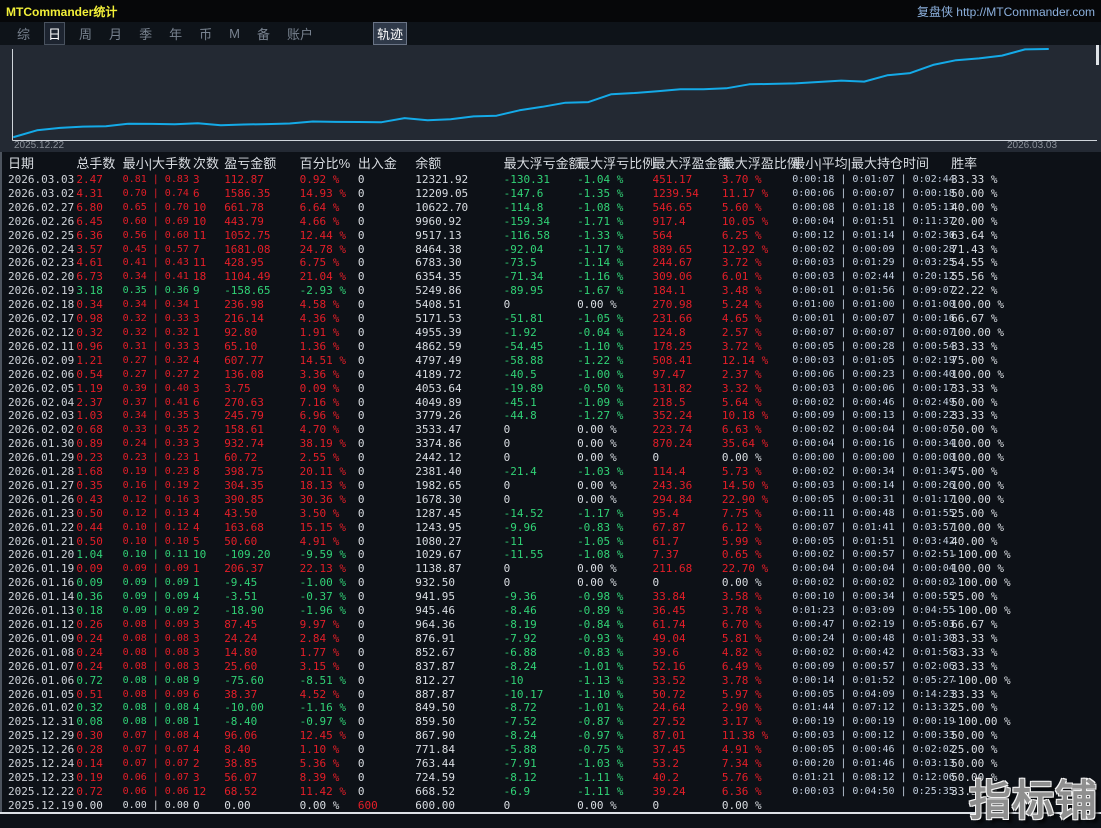 Image resolution: width=1101 pixels, height=828 pixels. I want to click on cell-max-float-loss: -71.34, so click(523, 277).